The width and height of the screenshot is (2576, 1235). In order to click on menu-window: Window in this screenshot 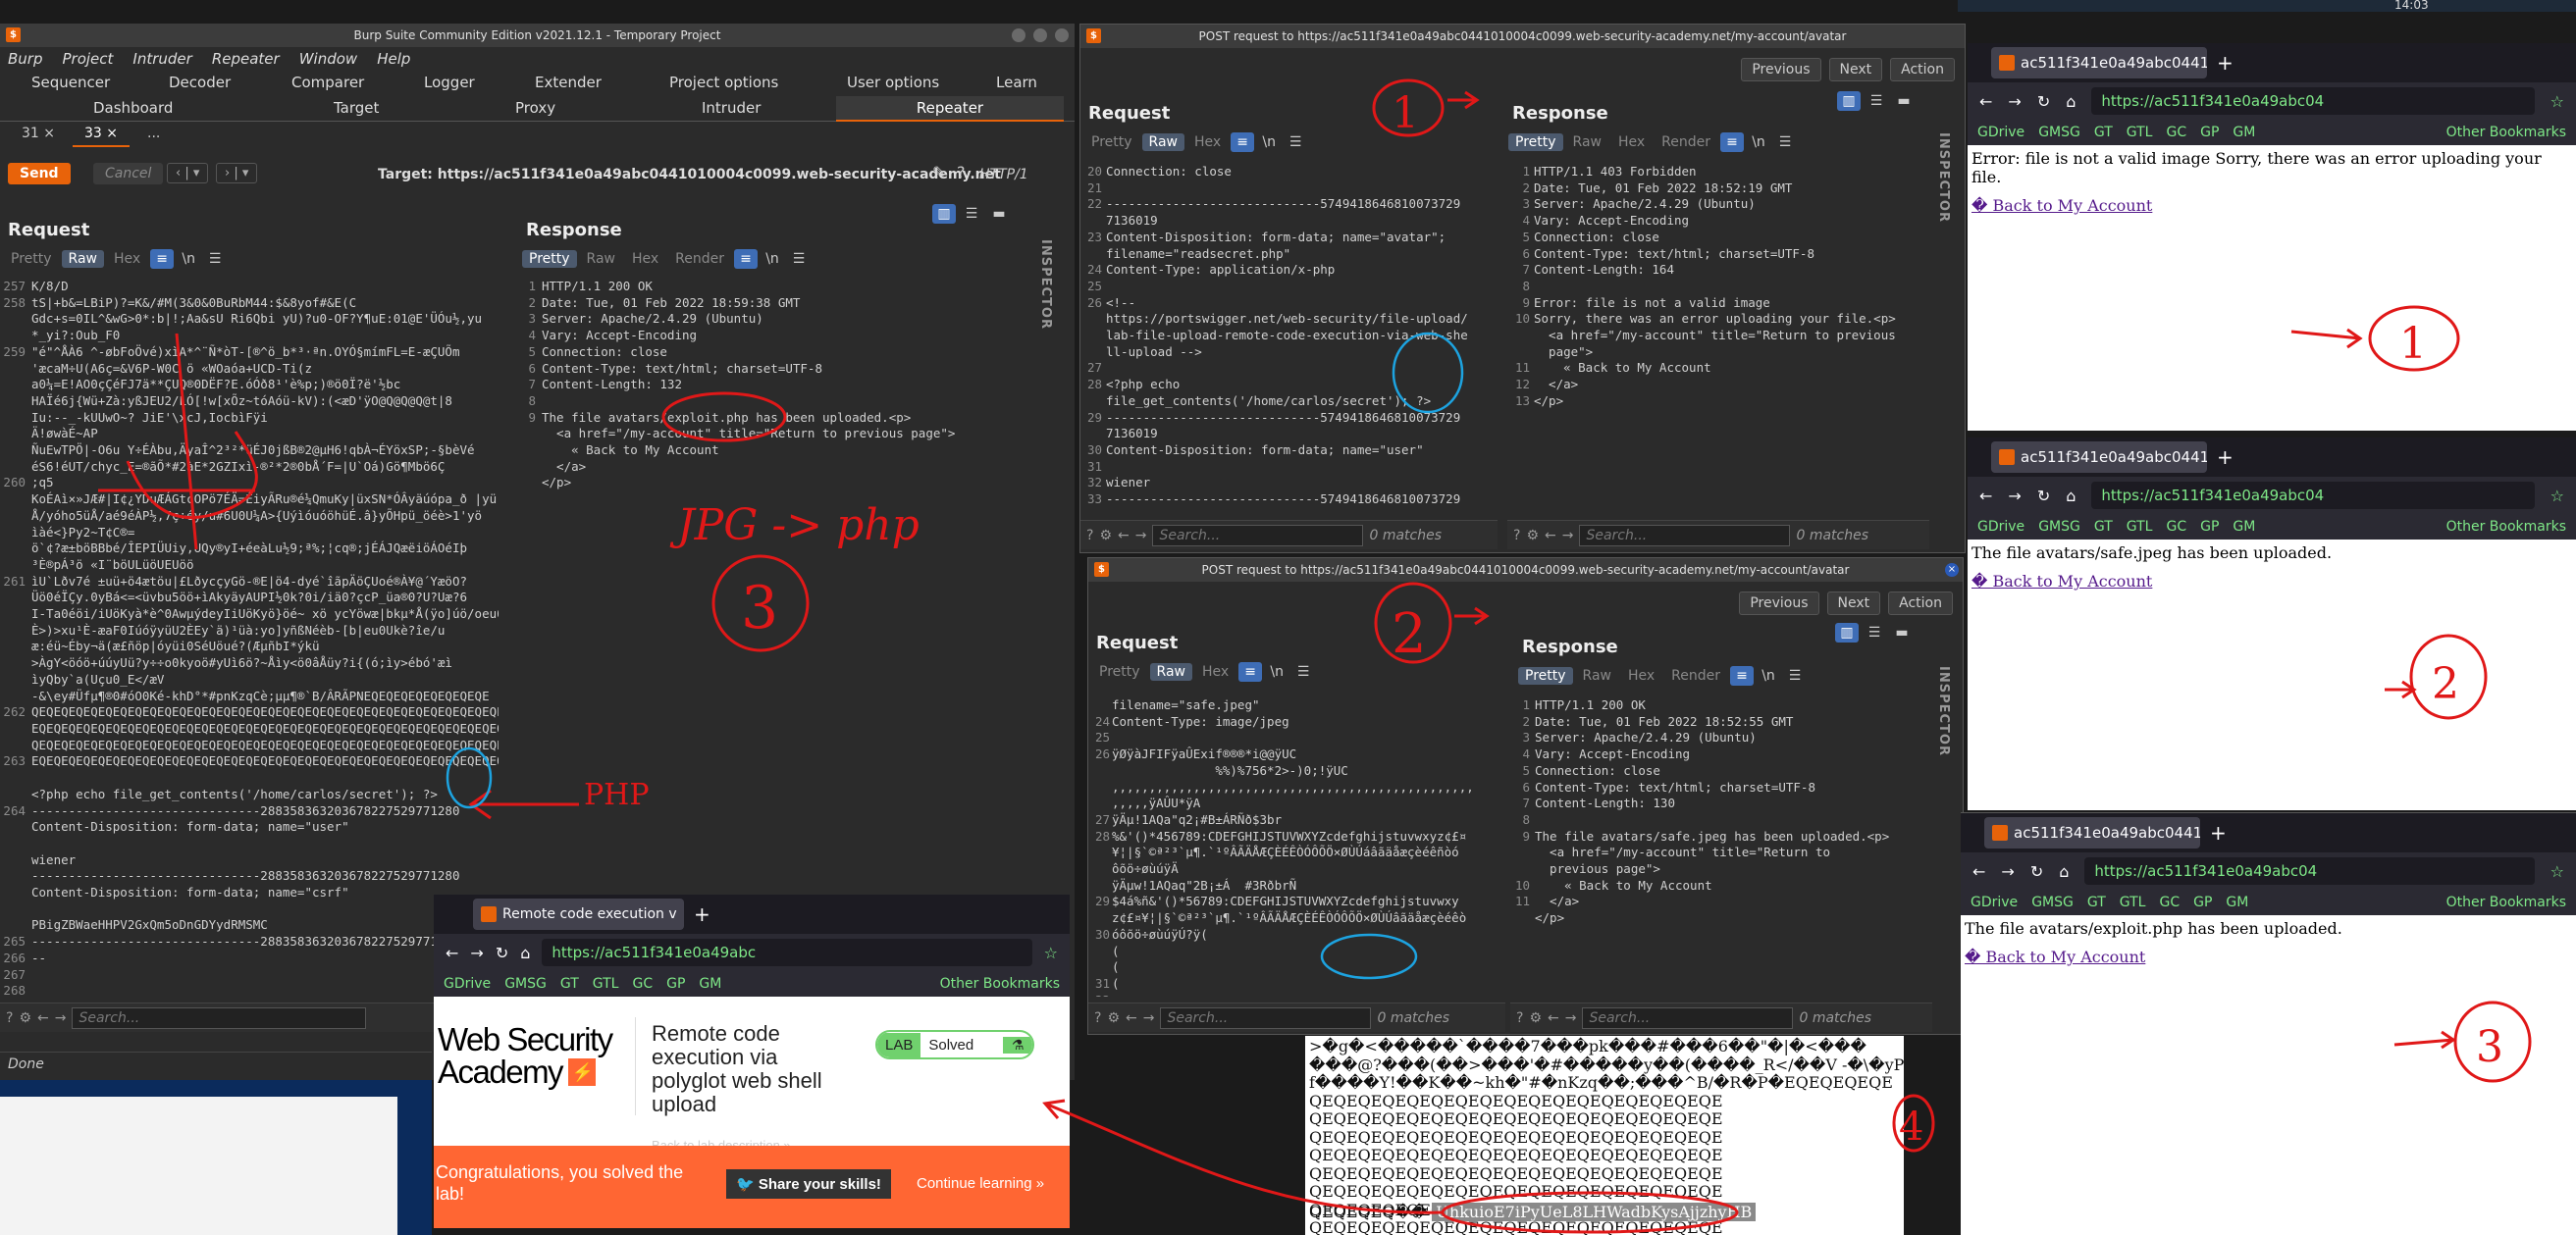, I will do `click(328, 59)`.